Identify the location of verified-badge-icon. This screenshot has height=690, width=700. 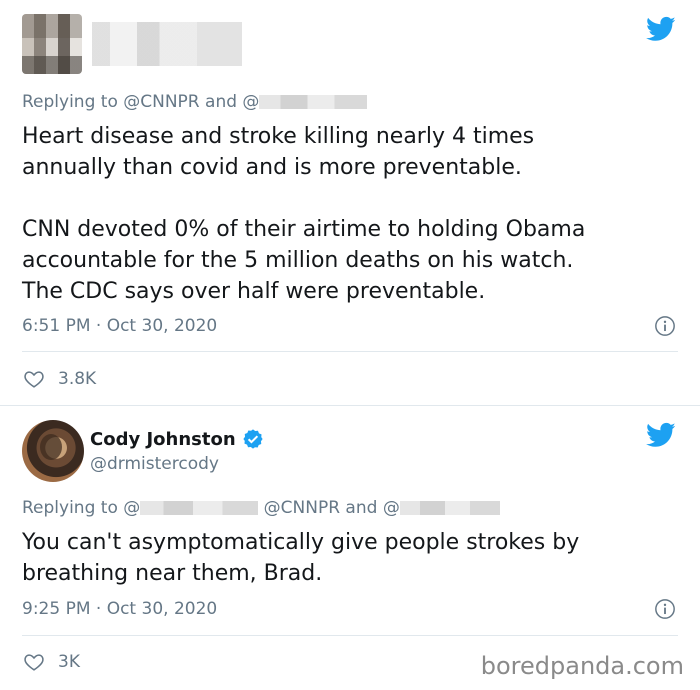
(253, 439).